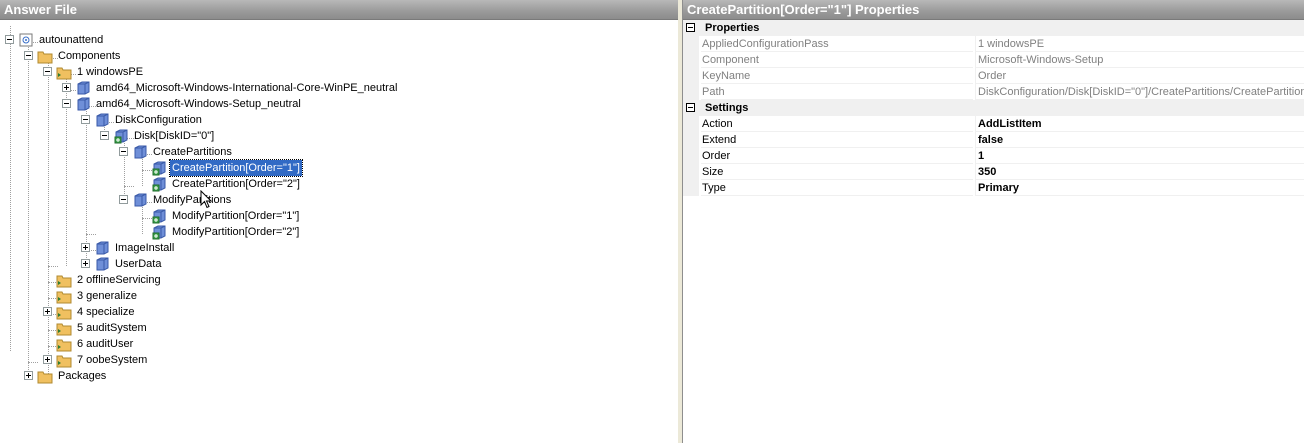 The width and height of the screenshot is (1304, 443). Describe the element at coordinates (89, 56) in the screenshot. I see `tree-item-label: Components` at that location.